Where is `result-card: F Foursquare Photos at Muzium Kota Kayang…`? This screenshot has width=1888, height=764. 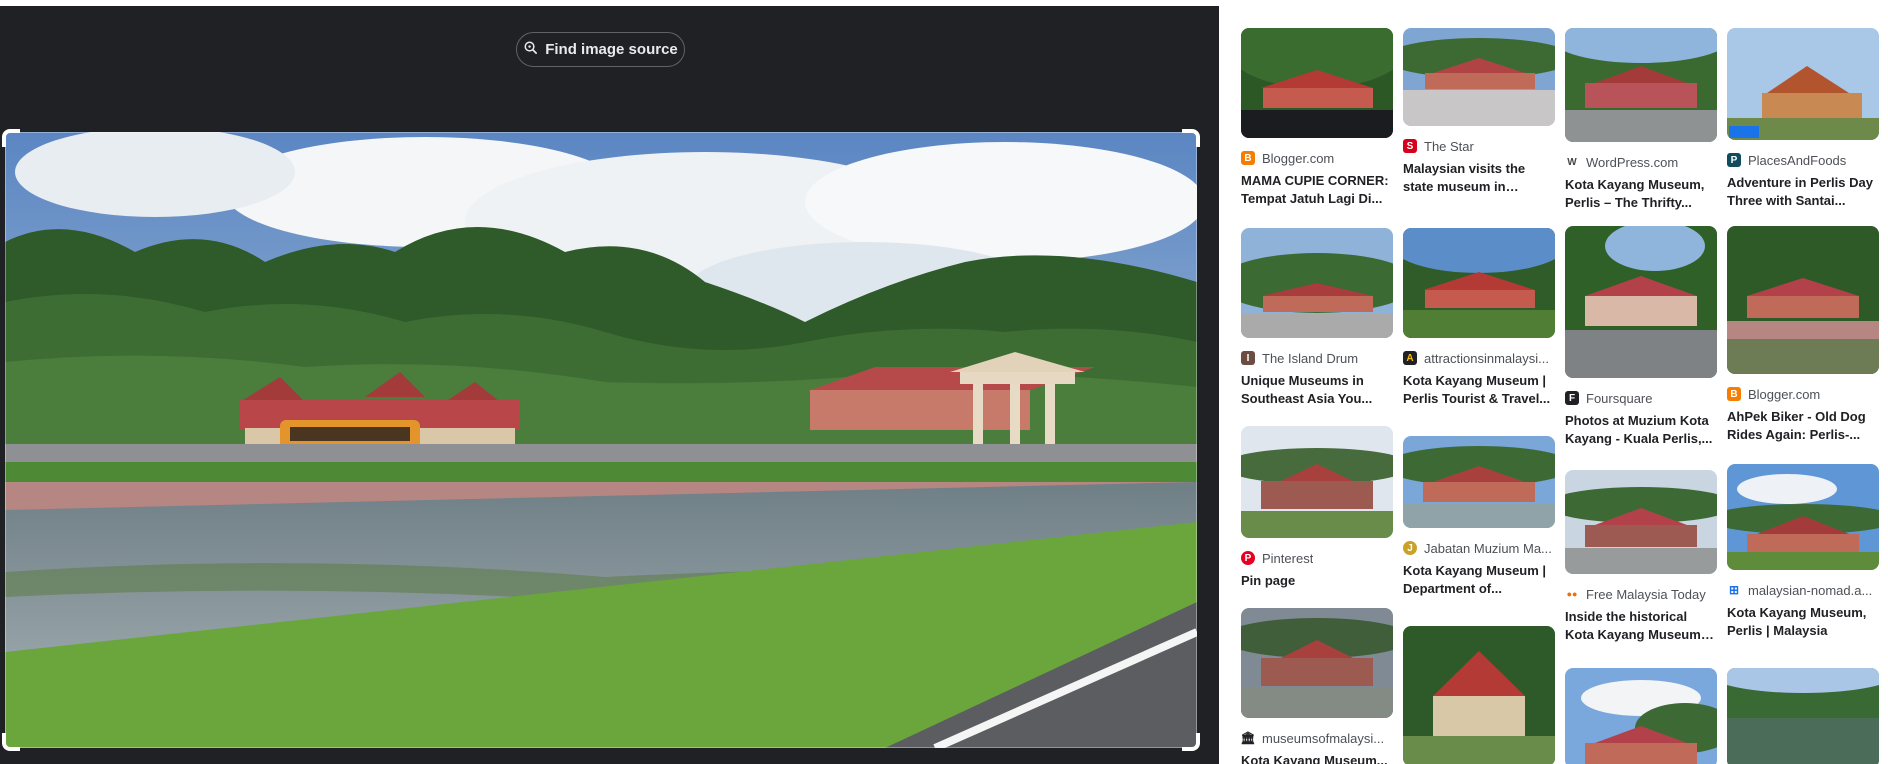
result-card: F Foursquare Photos at Muzium Kota Kayang… is located at coordinates (1641, 337).